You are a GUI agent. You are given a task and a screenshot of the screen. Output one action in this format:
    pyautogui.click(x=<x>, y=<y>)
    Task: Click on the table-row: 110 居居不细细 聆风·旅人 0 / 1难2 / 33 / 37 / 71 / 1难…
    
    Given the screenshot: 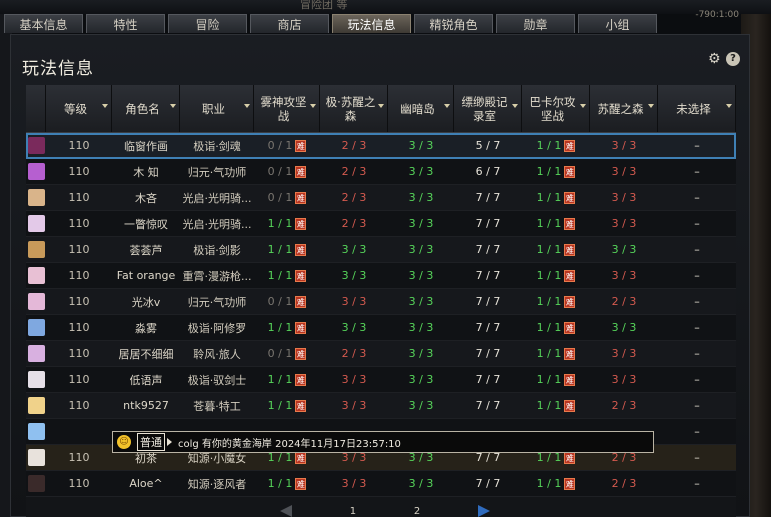 What is the action you would take?
    pyautogui.click(x=381, y=354)
    